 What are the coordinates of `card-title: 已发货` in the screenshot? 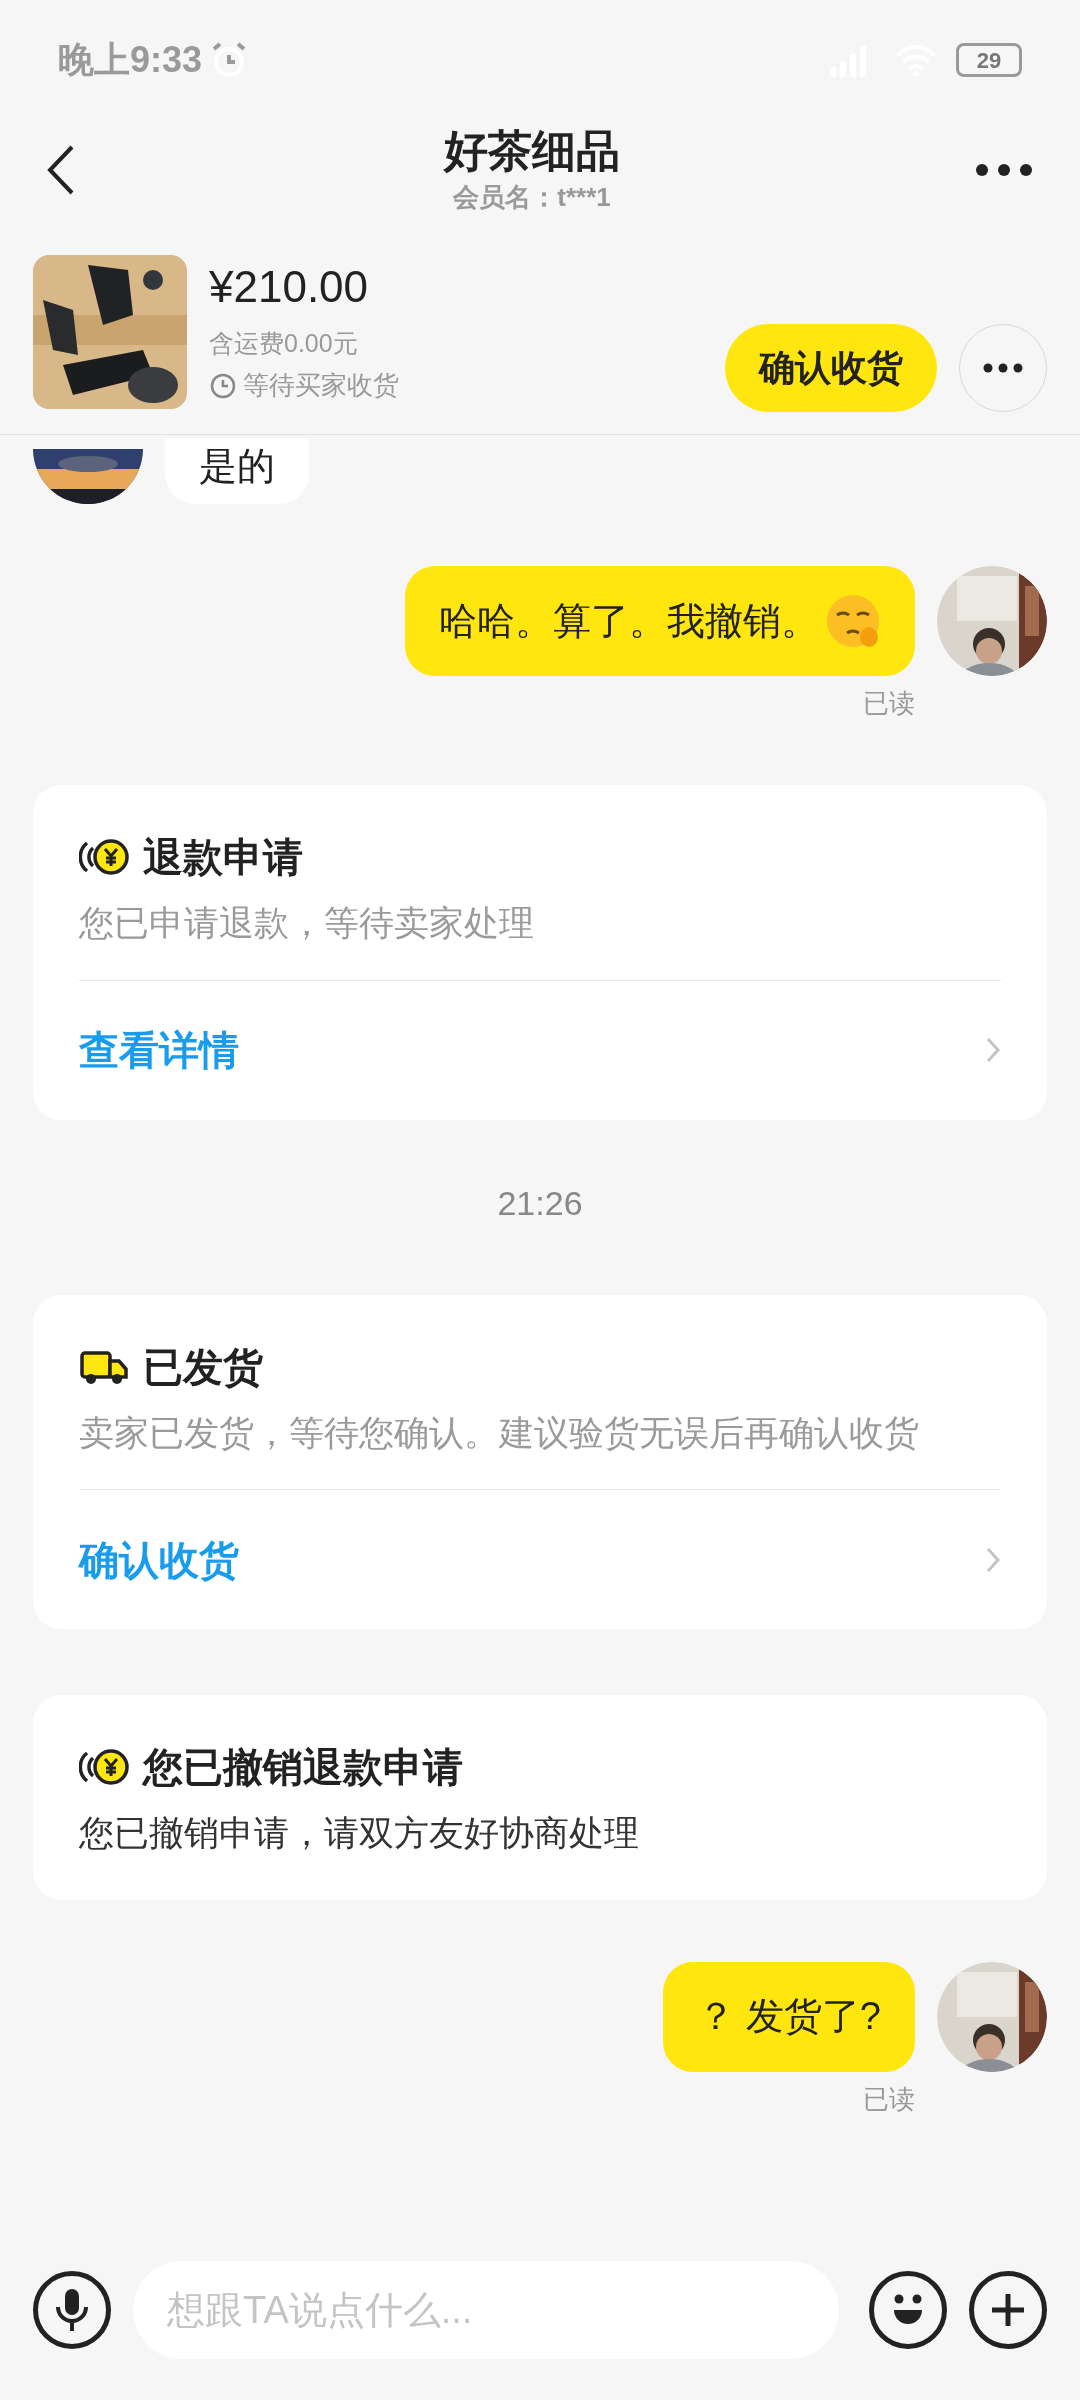 It's located at (203, 1367).